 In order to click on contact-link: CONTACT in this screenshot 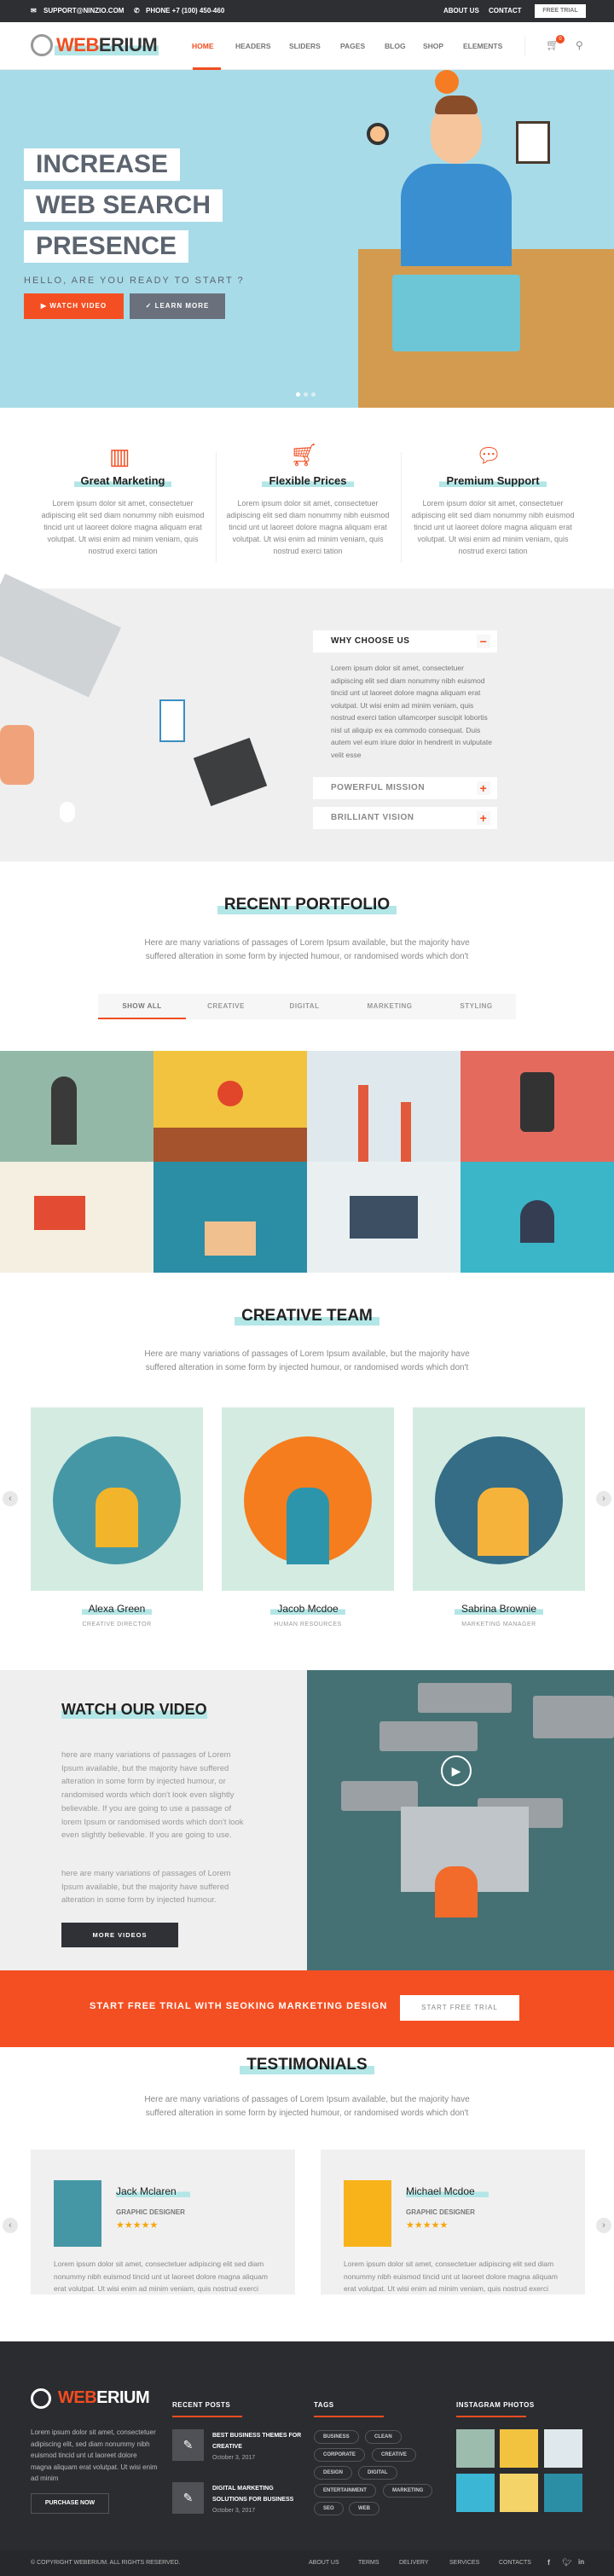, I will do `click(506, 11)`.